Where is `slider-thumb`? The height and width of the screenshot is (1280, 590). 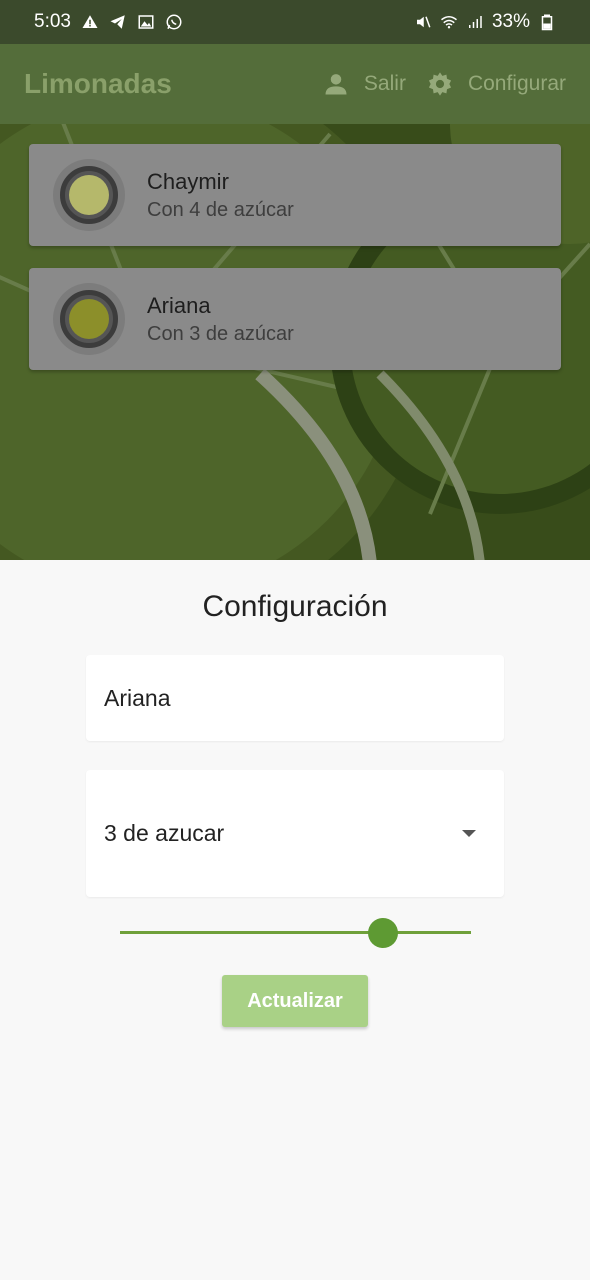
slider-thumb is located at coordinates (383, 933).